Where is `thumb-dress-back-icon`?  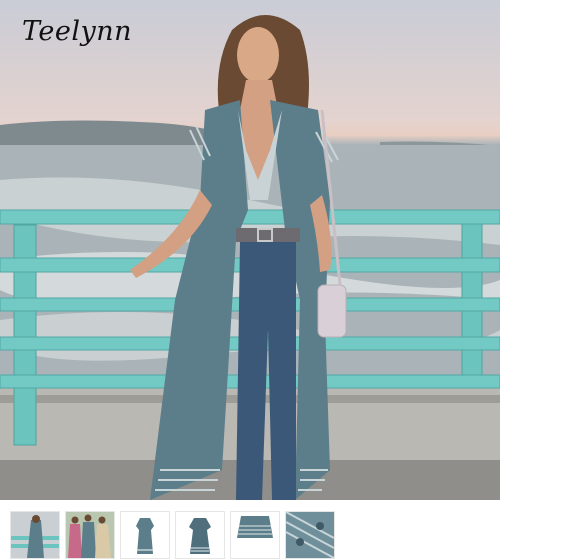
thumb-dress-back-icon is located at coordinates (200, 535).